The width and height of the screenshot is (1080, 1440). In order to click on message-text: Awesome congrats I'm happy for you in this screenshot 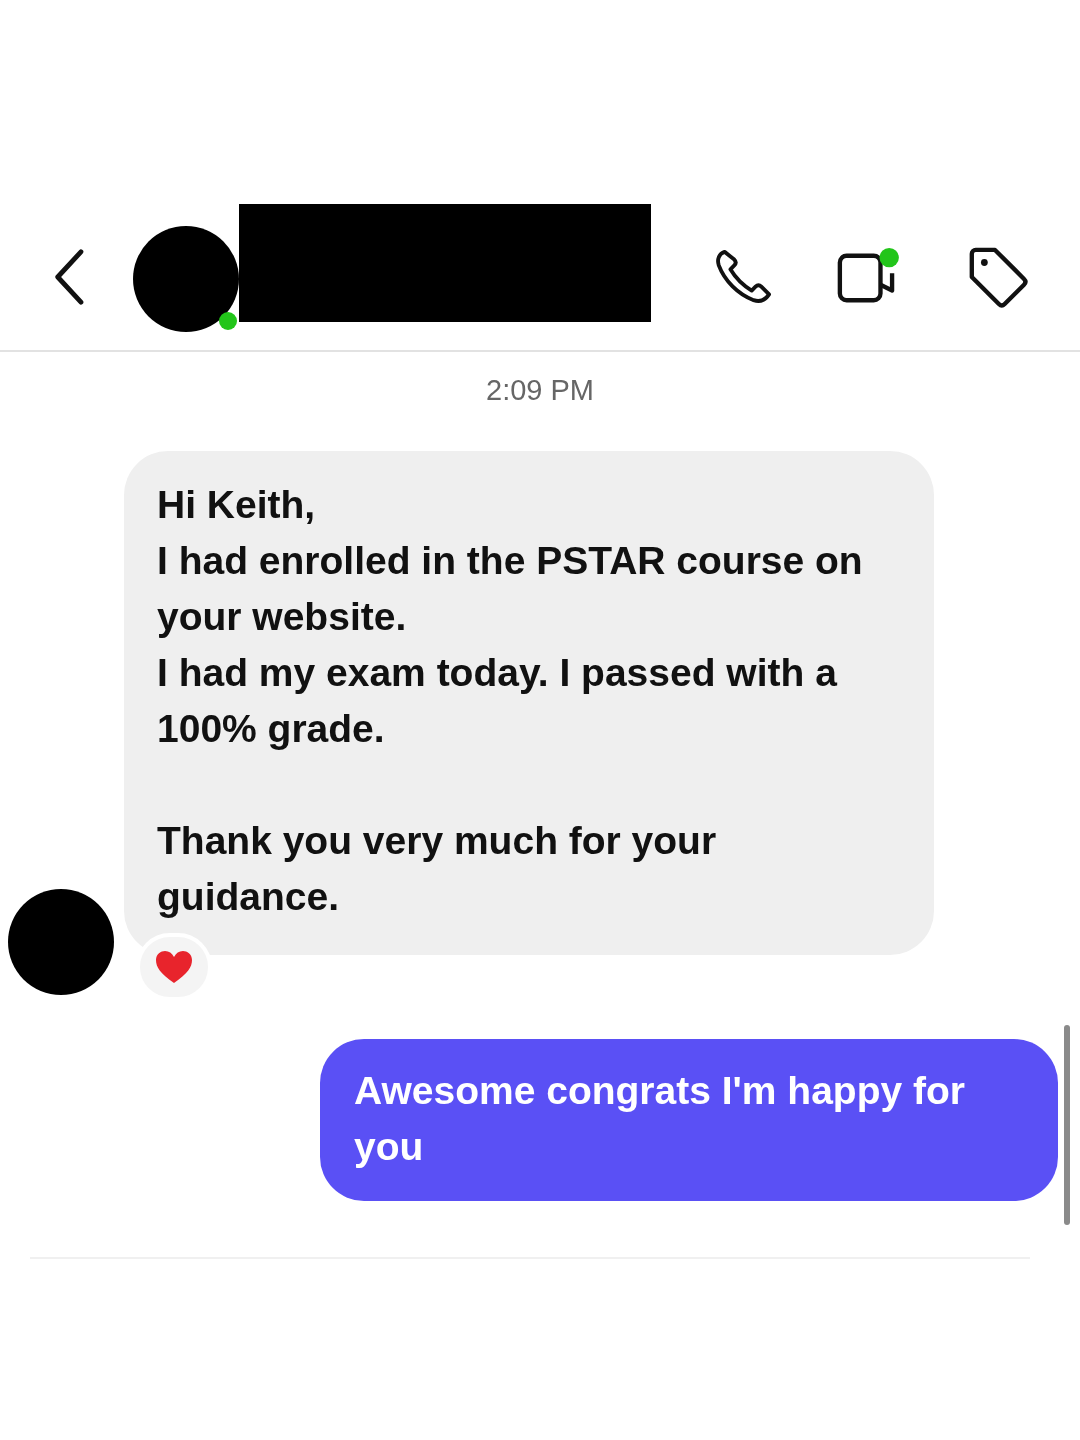, I will do `click(660, 1119)`.